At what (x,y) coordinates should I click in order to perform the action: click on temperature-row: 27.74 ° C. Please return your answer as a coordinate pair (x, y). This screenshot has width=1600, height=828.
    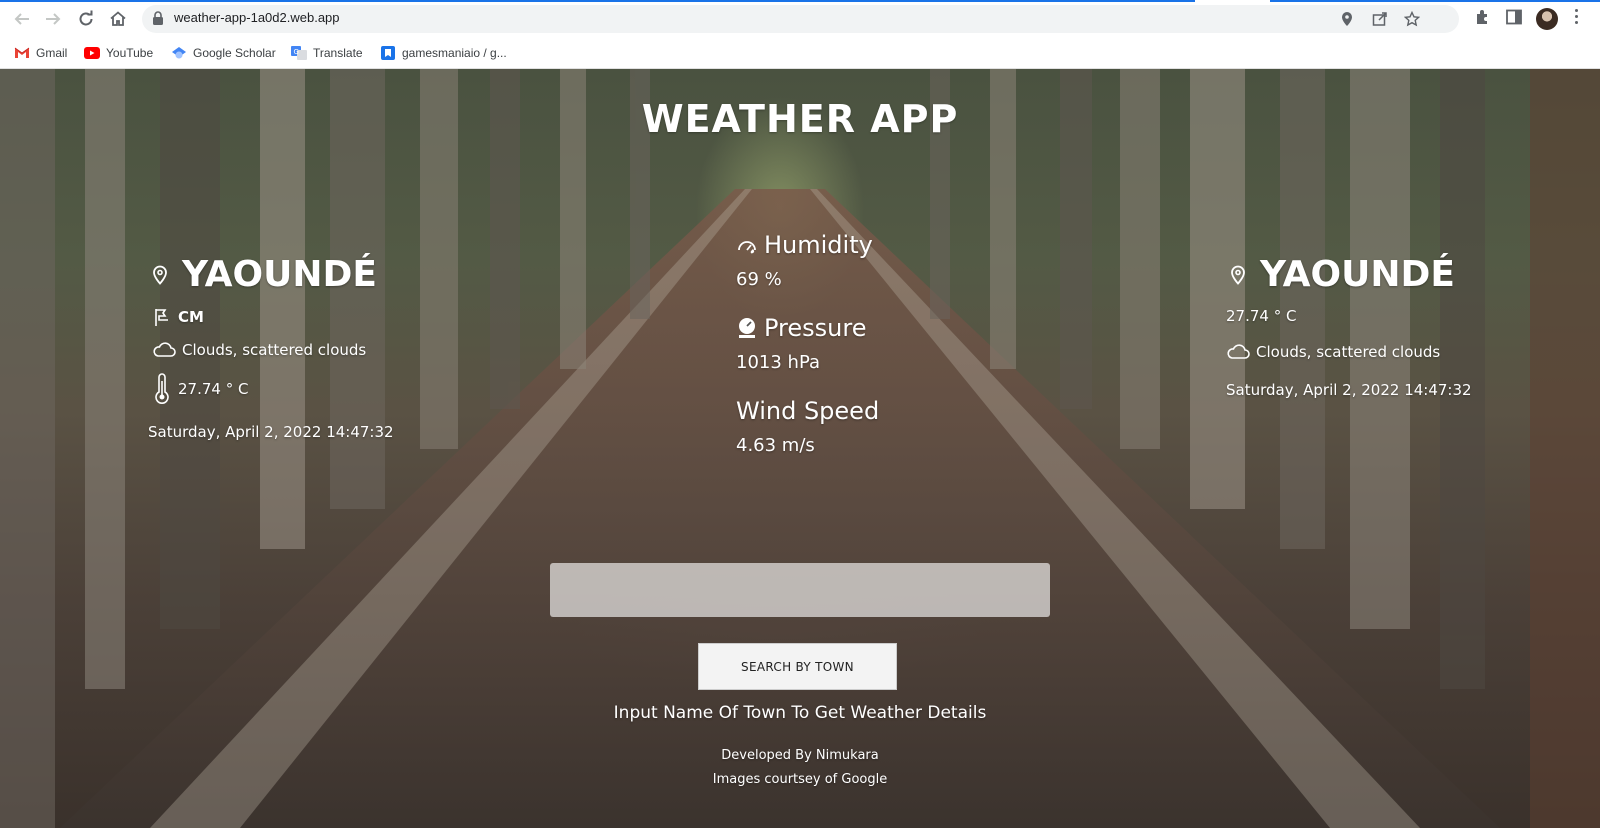
    Looking at the image, I should click on (273, 389).